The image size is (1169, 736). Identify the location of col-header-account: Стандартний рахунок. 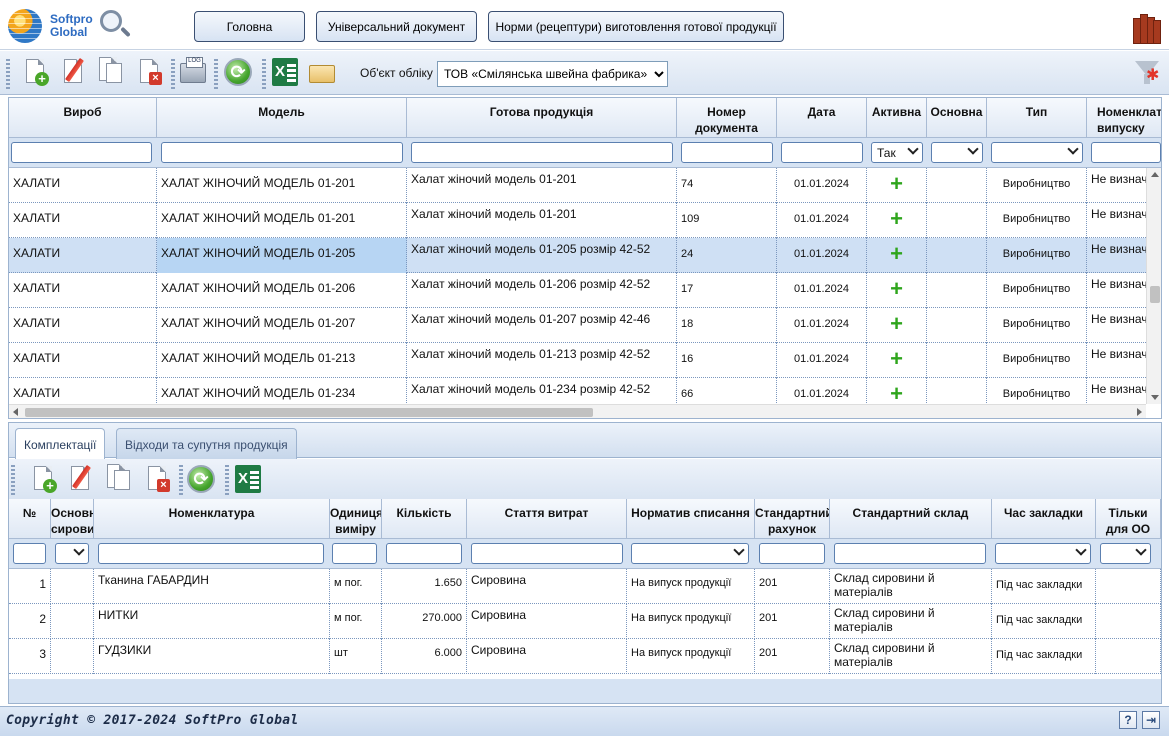
(792, 519).